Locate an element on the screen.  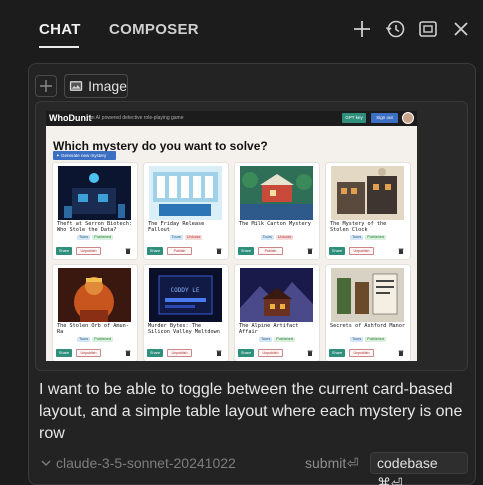
history-icon is located at coordinates (395, 29).